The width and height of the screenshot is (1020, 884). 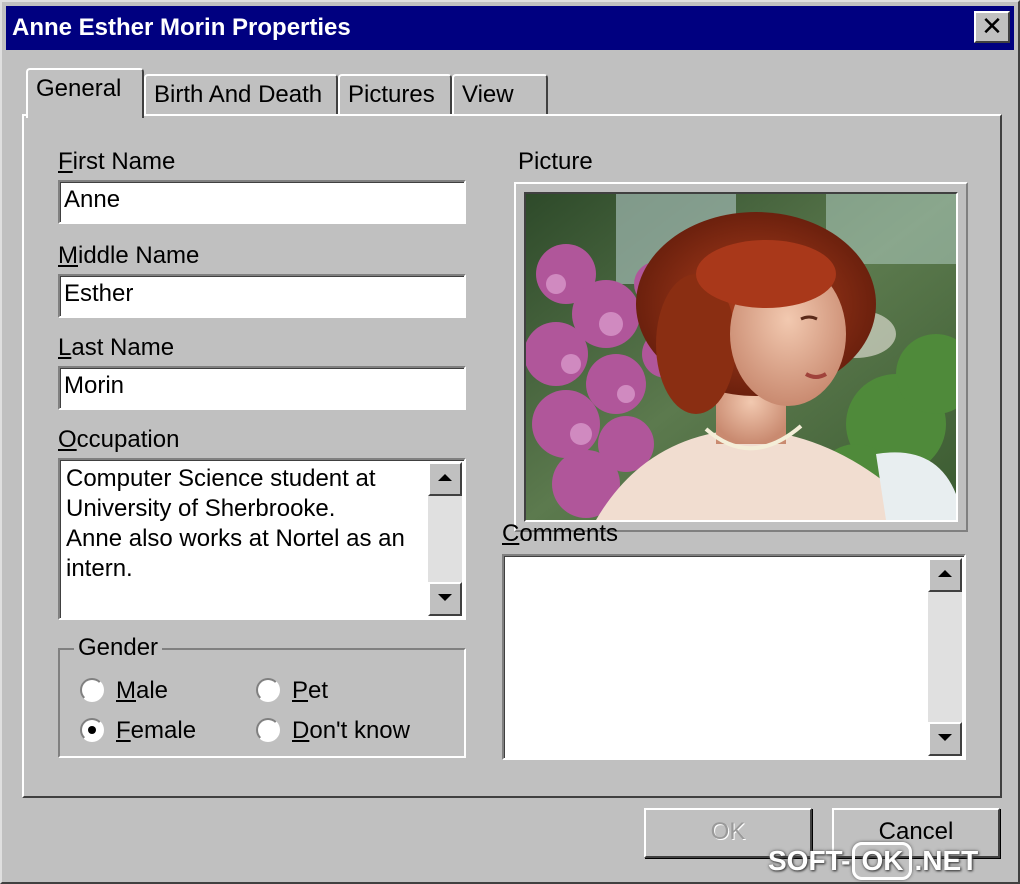 I want to click on middle-name-field: Esther, so click(x=262, y=296).